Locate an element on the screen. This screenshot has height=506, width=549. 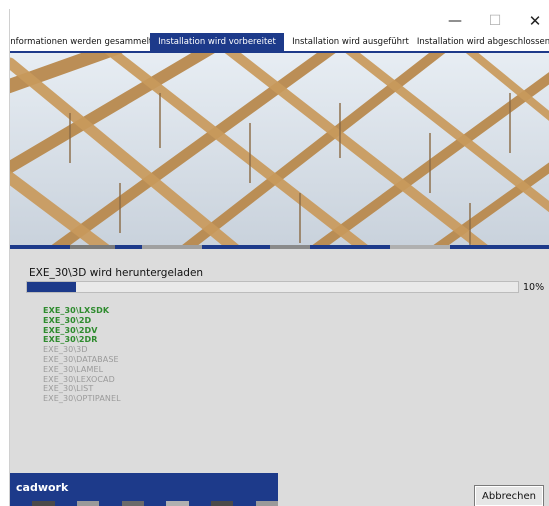
download-progress-bar is located at coordinates (272, 287).